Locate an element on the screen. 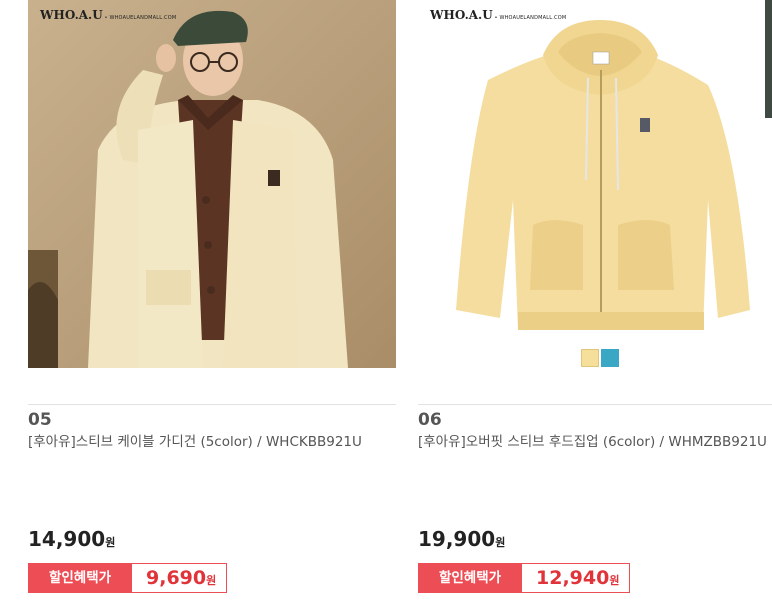  product-number: 06 is located at coordinates (430, 420).